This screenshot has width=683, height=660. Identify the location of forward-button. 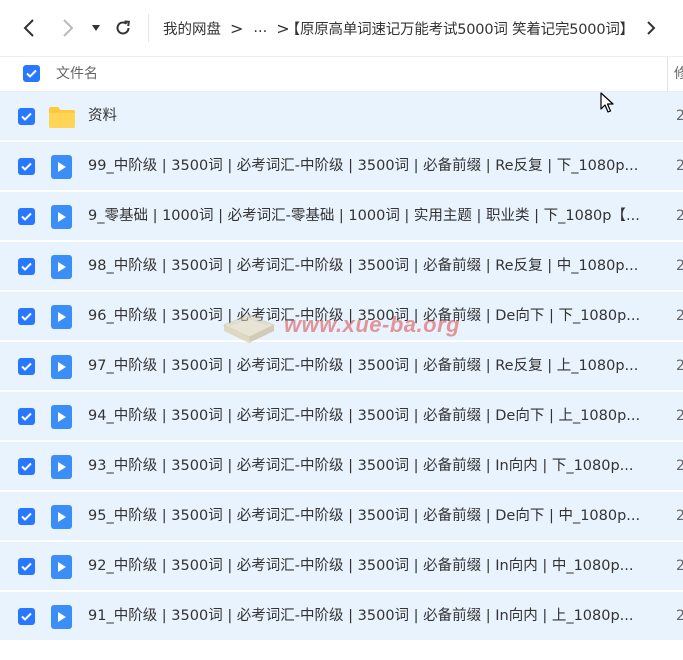
(68, 28).